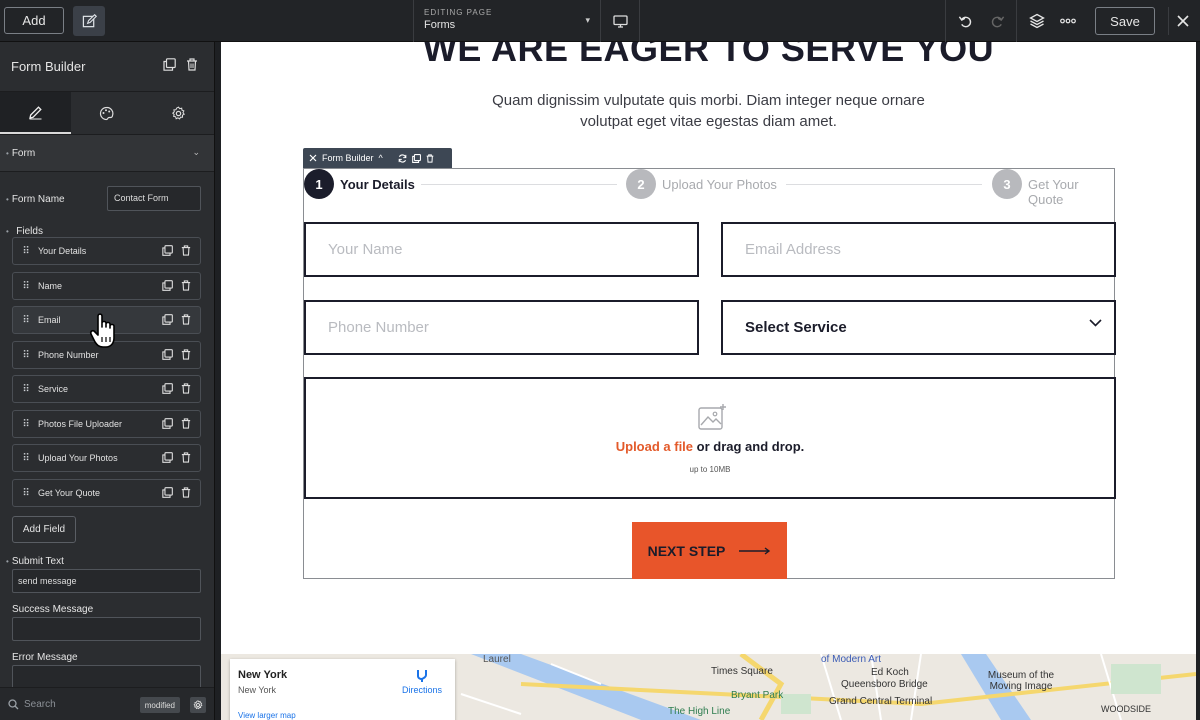 The height and width of the screenshot is (720, 1200). Describe the element at coordinates (44, 529) in the screenshot. I see `add-field-button: Add Field` at that location.